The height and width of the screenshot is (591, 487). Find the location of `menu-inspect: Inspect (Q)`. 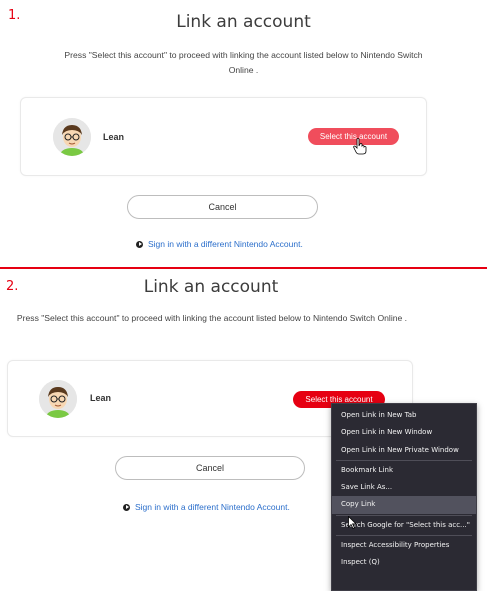

menu-inspect: Inspect (Q) is located at coordinates (404, 562).